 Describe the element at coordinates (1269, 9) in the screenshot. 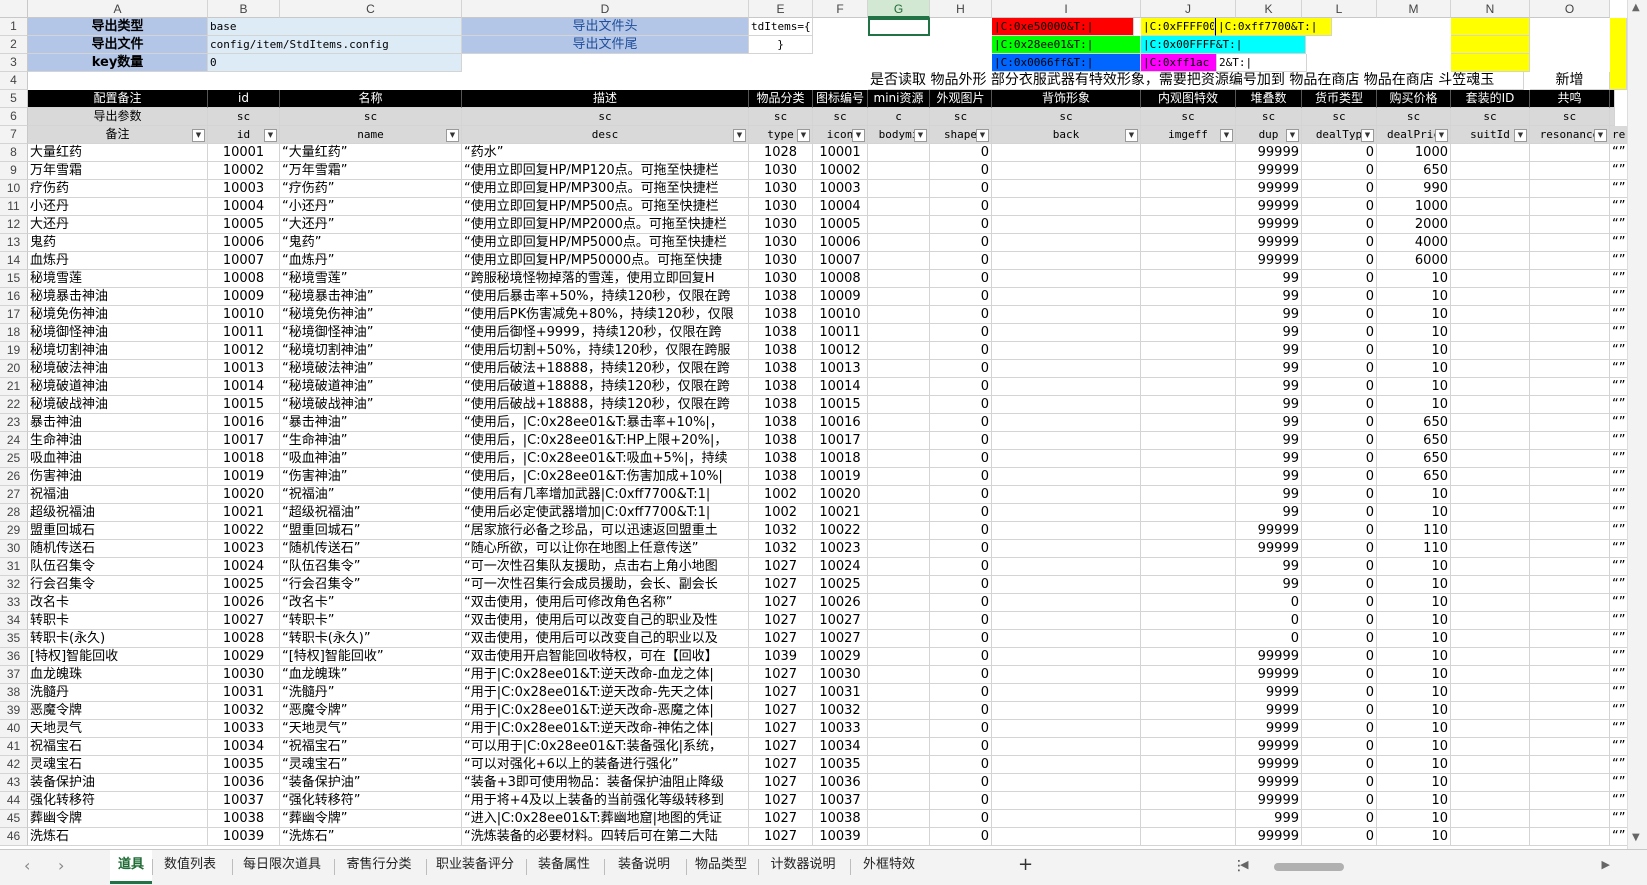

I see `column-header: K` at that location.